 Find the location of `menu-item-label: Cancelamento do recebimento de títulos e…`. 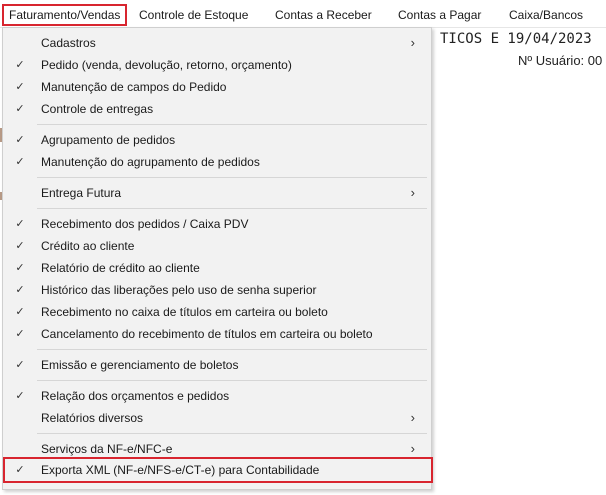

menu-item-label: Cancelamento do recebimento de títulos e… is located at coordinates (207, 334).